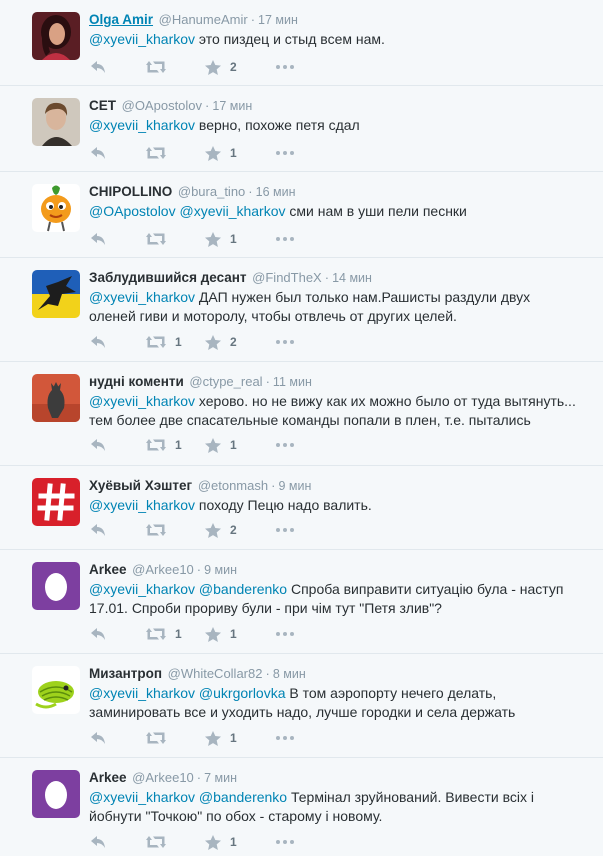 This screenshot has width=603, height=856. I want to click on tweet-body: походу Пецю надо валить., so click(283, 505).